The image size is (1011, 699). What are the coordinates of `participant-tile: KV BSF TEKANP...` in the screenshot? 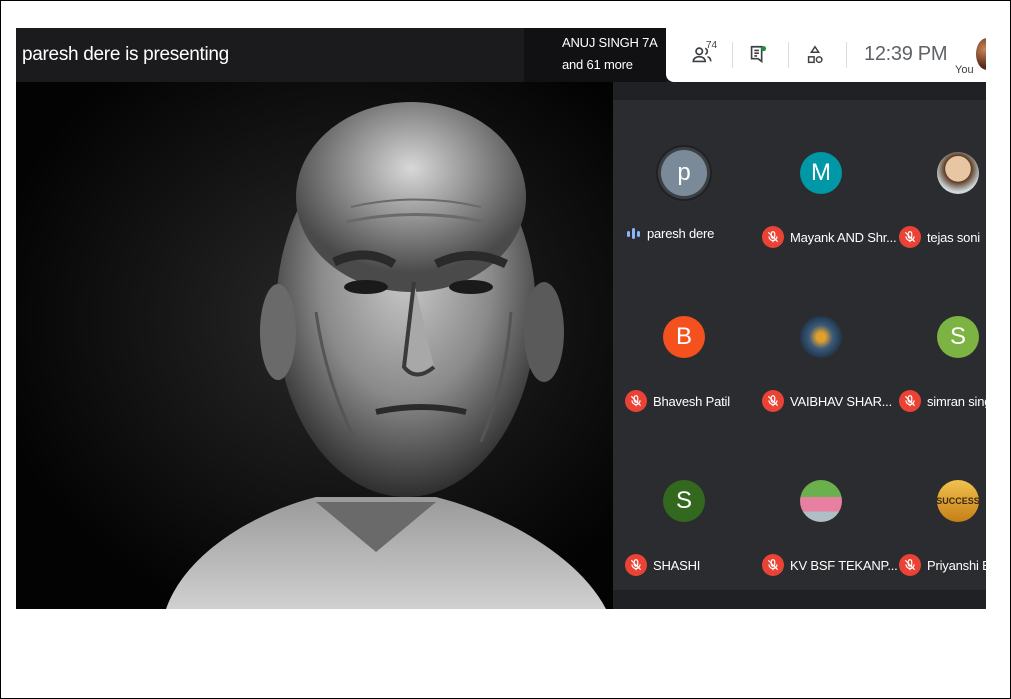 It's located at (827, 508).